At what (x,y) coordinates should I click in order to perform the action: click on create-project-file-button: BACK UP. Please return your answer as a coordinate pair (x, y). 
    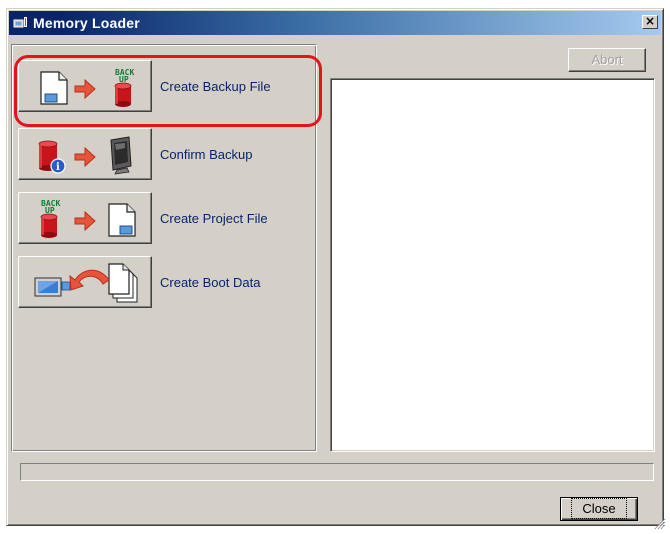
    Looking at the image, I should click on (85, 218).